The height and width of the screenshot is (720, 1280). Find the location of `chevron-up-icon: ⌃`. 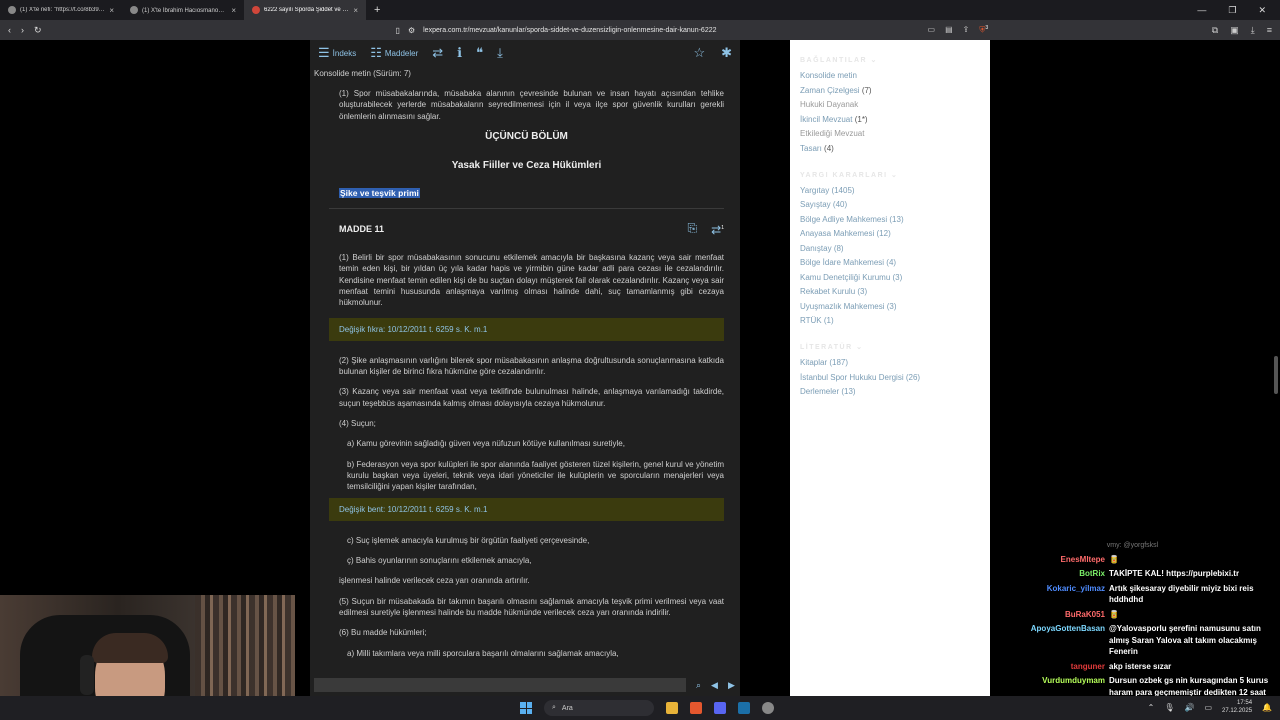

chevron-up-icon: ⌃ is located at coordinates (1151, 707).